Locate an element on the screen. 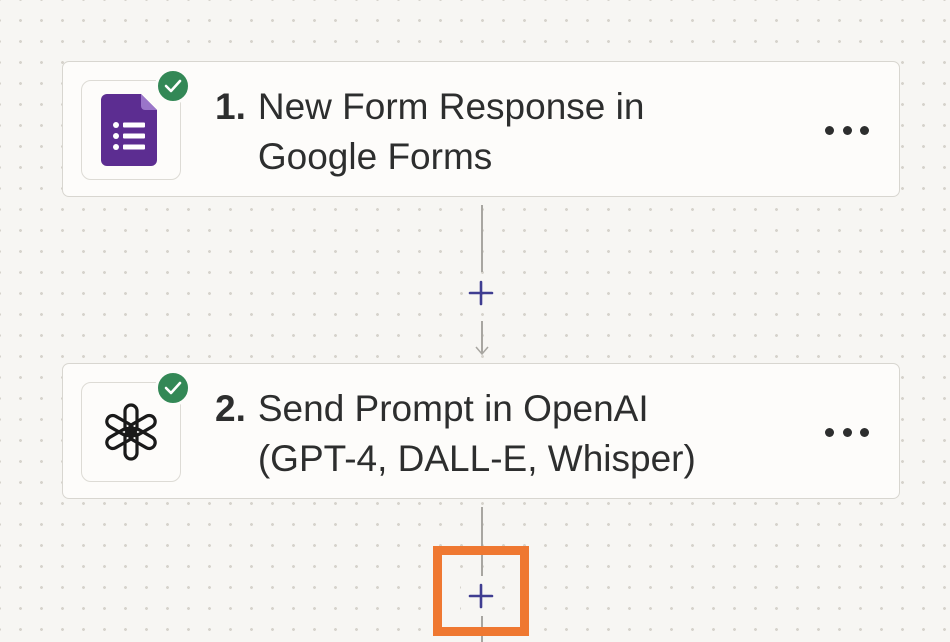 The width and height of the screenshot is (950, 642). step-number: 1. is located at coordinates (230, 106).